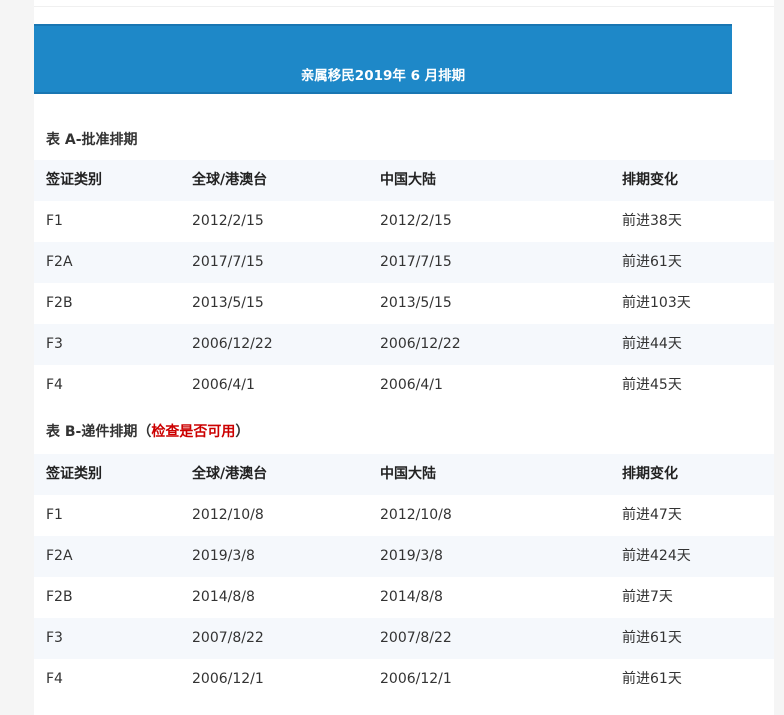 The width and height of the screenshot is (784, 715). I want to click on banner-title: 亲属移民2019年 6 月排期, so click(383, 76).